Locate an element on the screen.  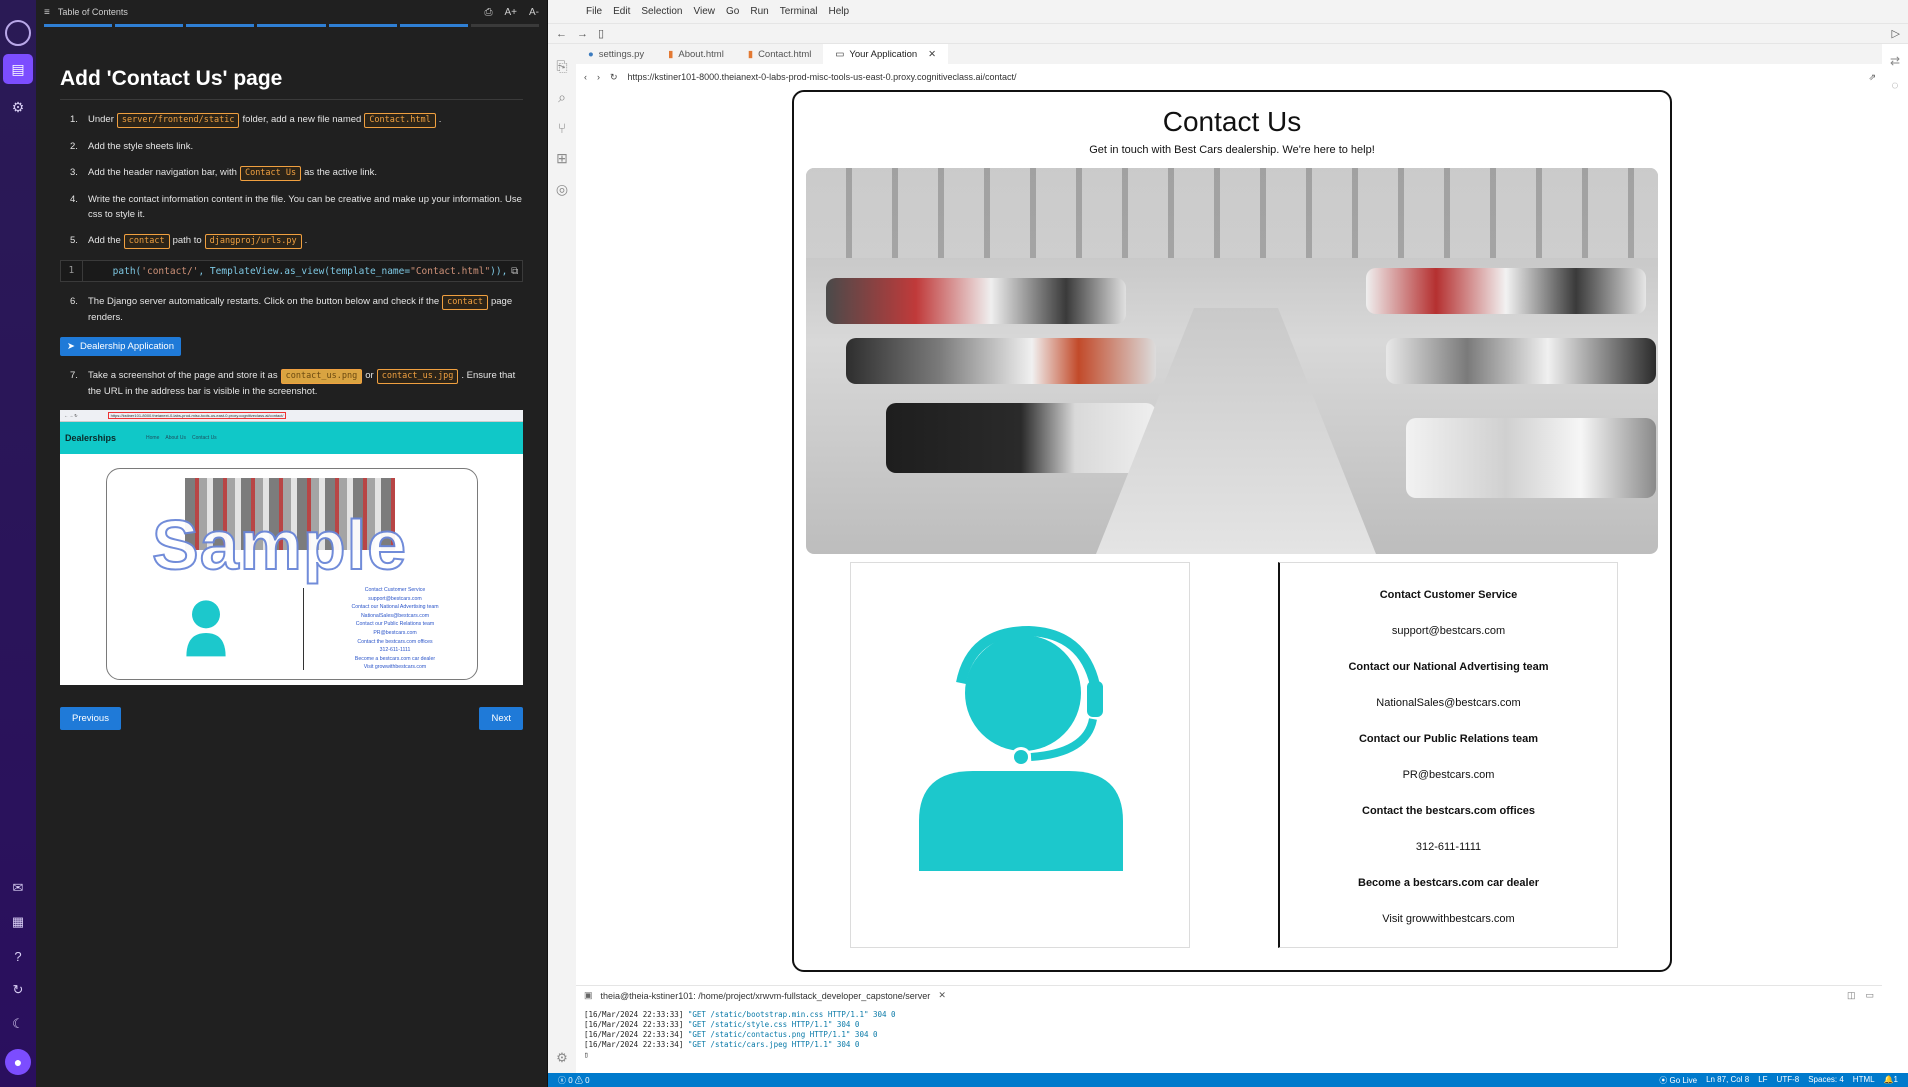
user-avatar-icon: ● is located at coordinates (18, 1062).